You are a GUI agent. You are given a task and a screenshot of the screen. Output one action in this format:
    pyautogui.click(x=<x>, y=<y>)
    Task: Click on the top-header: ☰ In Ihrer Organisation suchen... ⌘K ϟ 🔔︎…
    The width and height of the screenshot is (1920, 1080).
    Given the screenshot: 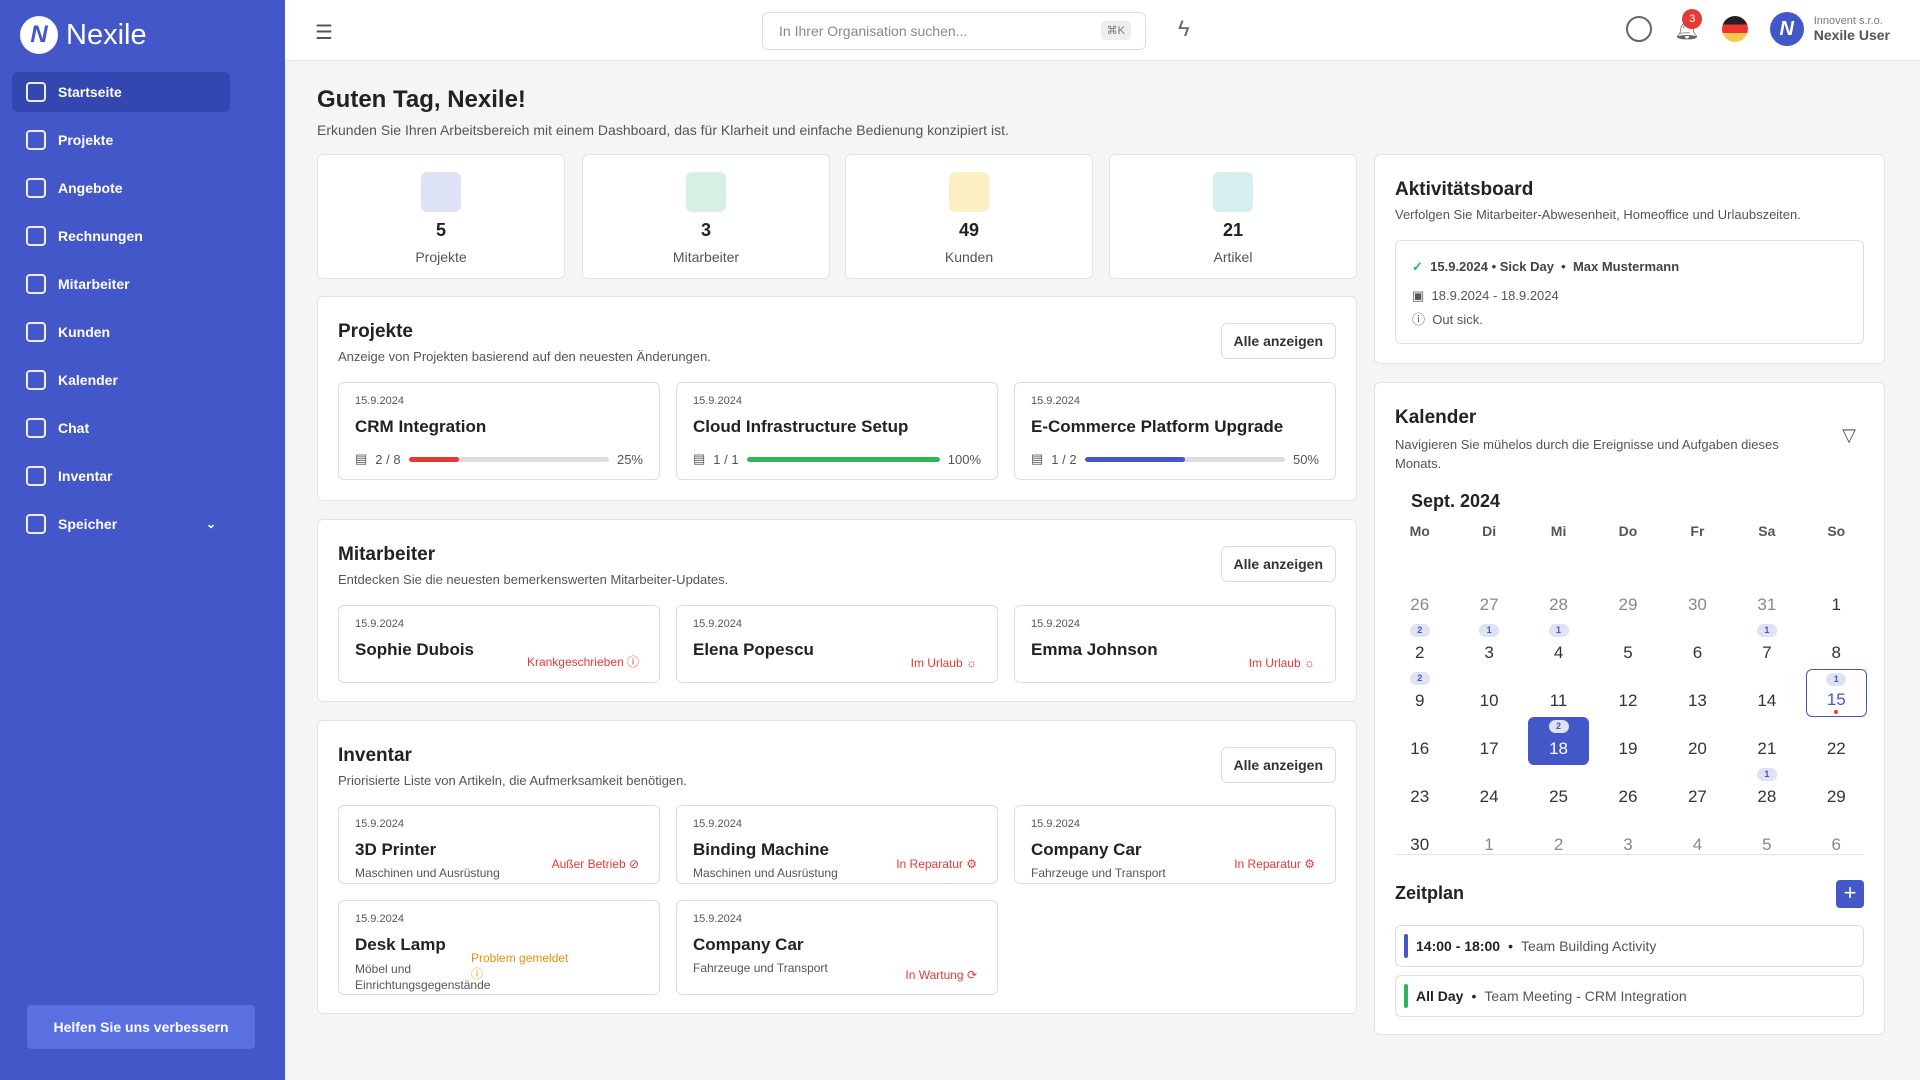 What is the action you would take?
    pyautogui.click(x=1102, y=30)
    